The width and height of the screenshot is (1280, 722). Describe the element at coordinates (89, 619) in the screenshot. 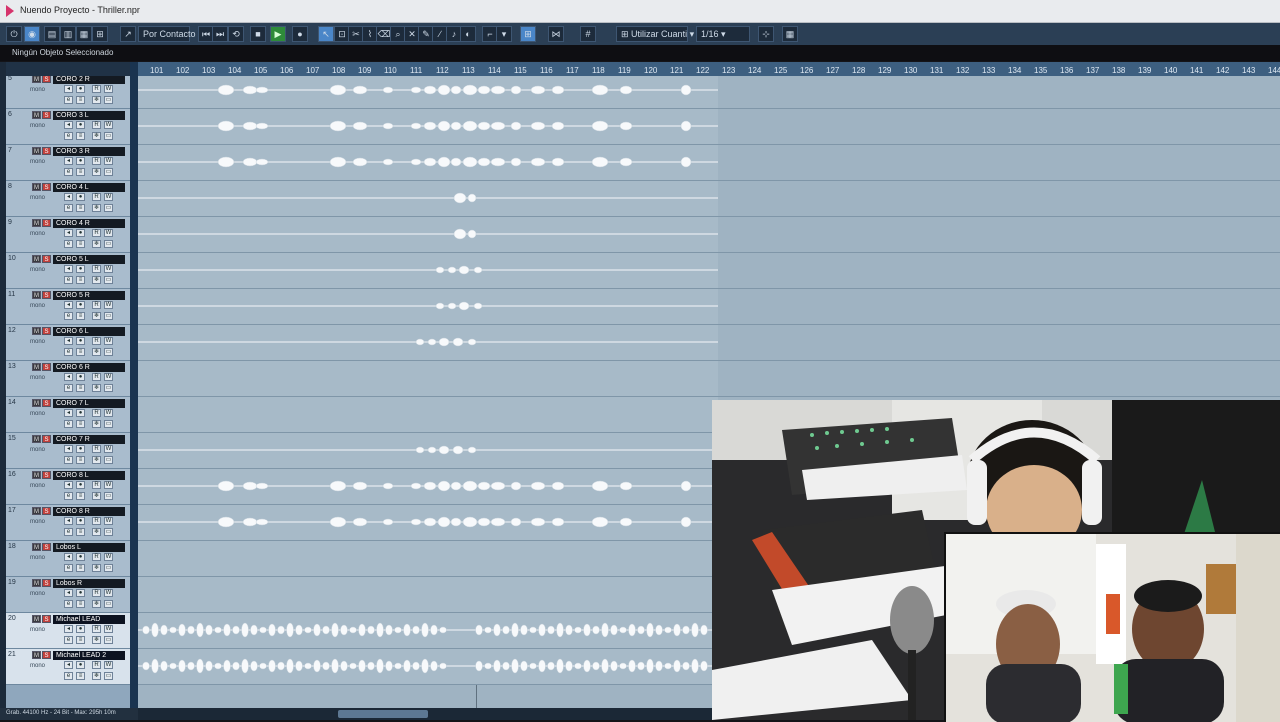

I see `track-name: Michael LEAD` at that location.